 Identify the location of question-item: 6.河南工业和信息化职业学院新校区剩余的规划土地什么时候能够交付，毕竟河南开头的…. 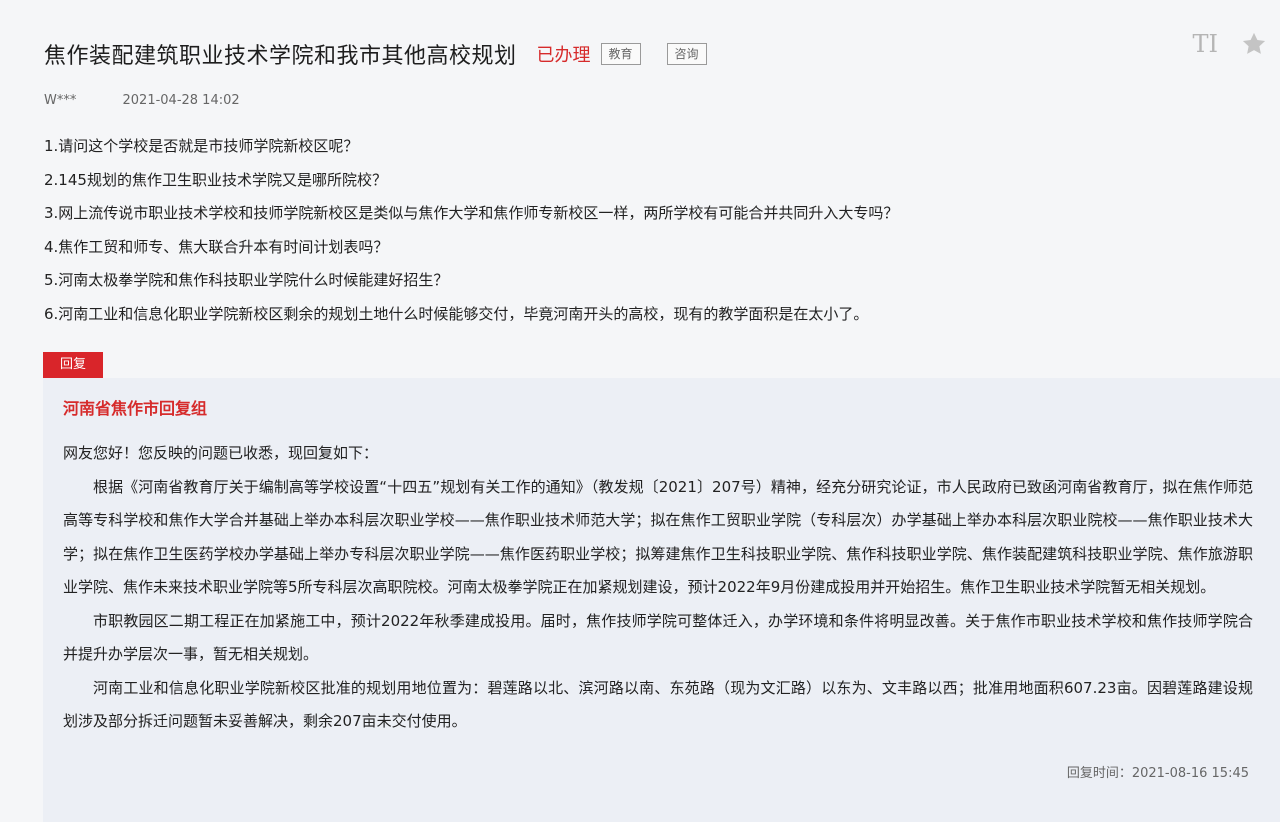
(456, 313).